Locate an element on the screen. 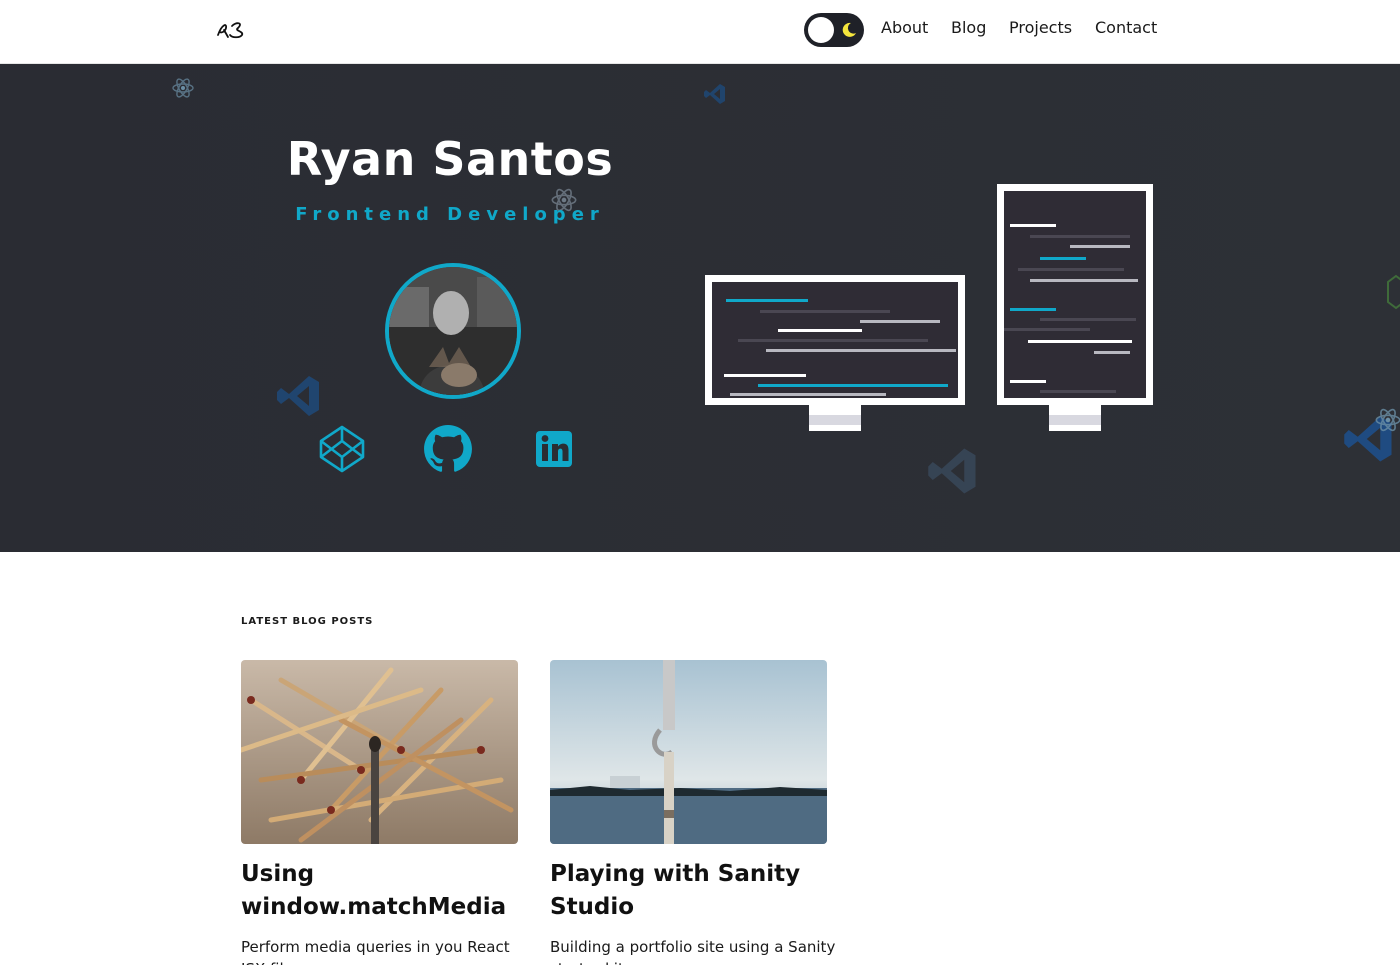  top-navbar: About Blog Projects Contact is located at coordinates (700, 32).